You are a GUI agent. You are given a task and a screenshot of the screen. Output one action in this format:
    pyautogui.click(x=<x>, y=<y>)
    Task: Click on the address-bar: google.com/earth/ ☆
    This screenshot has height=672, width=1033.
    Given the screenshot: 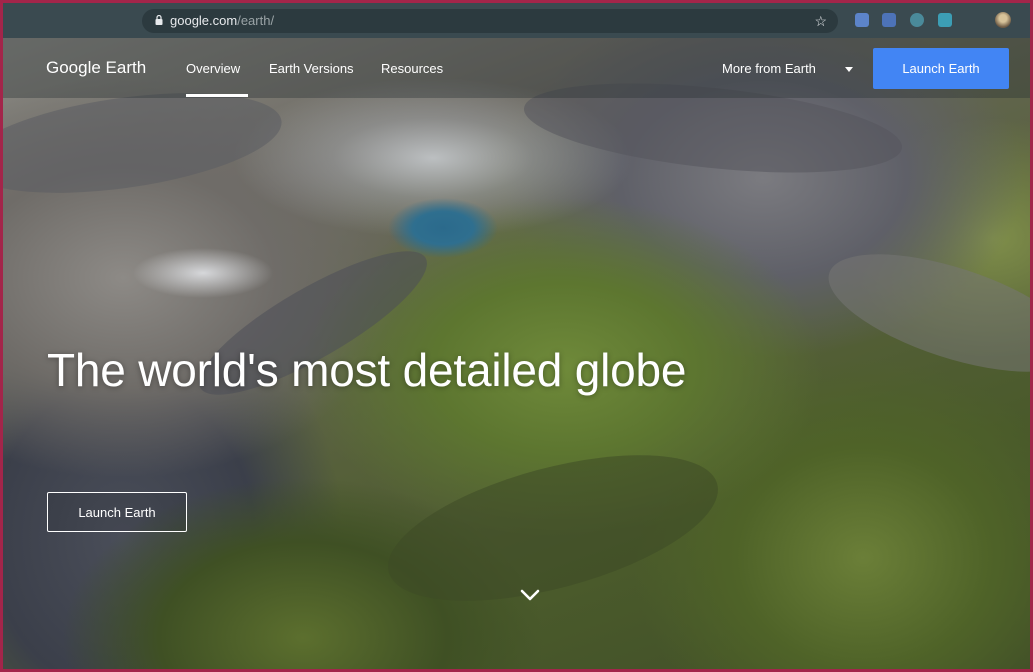 What is the action you would take?
    pyautogui.click(x=490, y=21)
    